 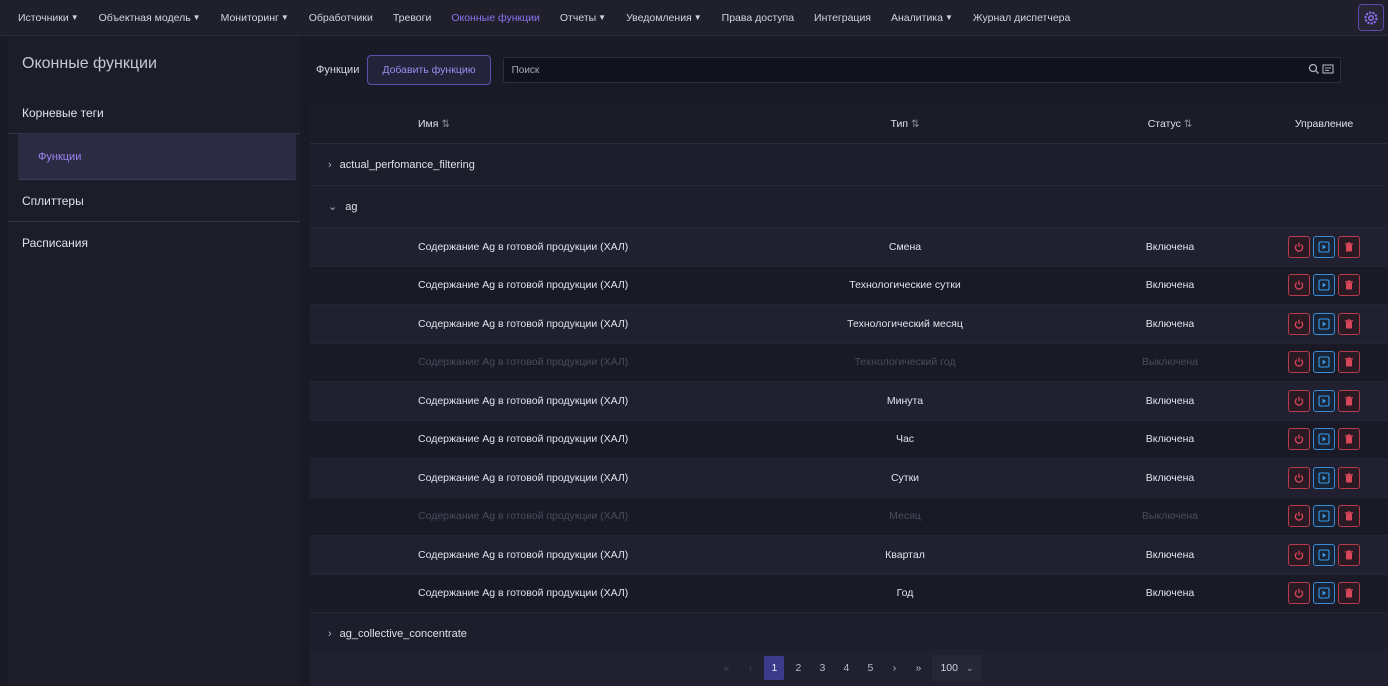 I want to click on row-type: Минута, so click(x=905, y=400).